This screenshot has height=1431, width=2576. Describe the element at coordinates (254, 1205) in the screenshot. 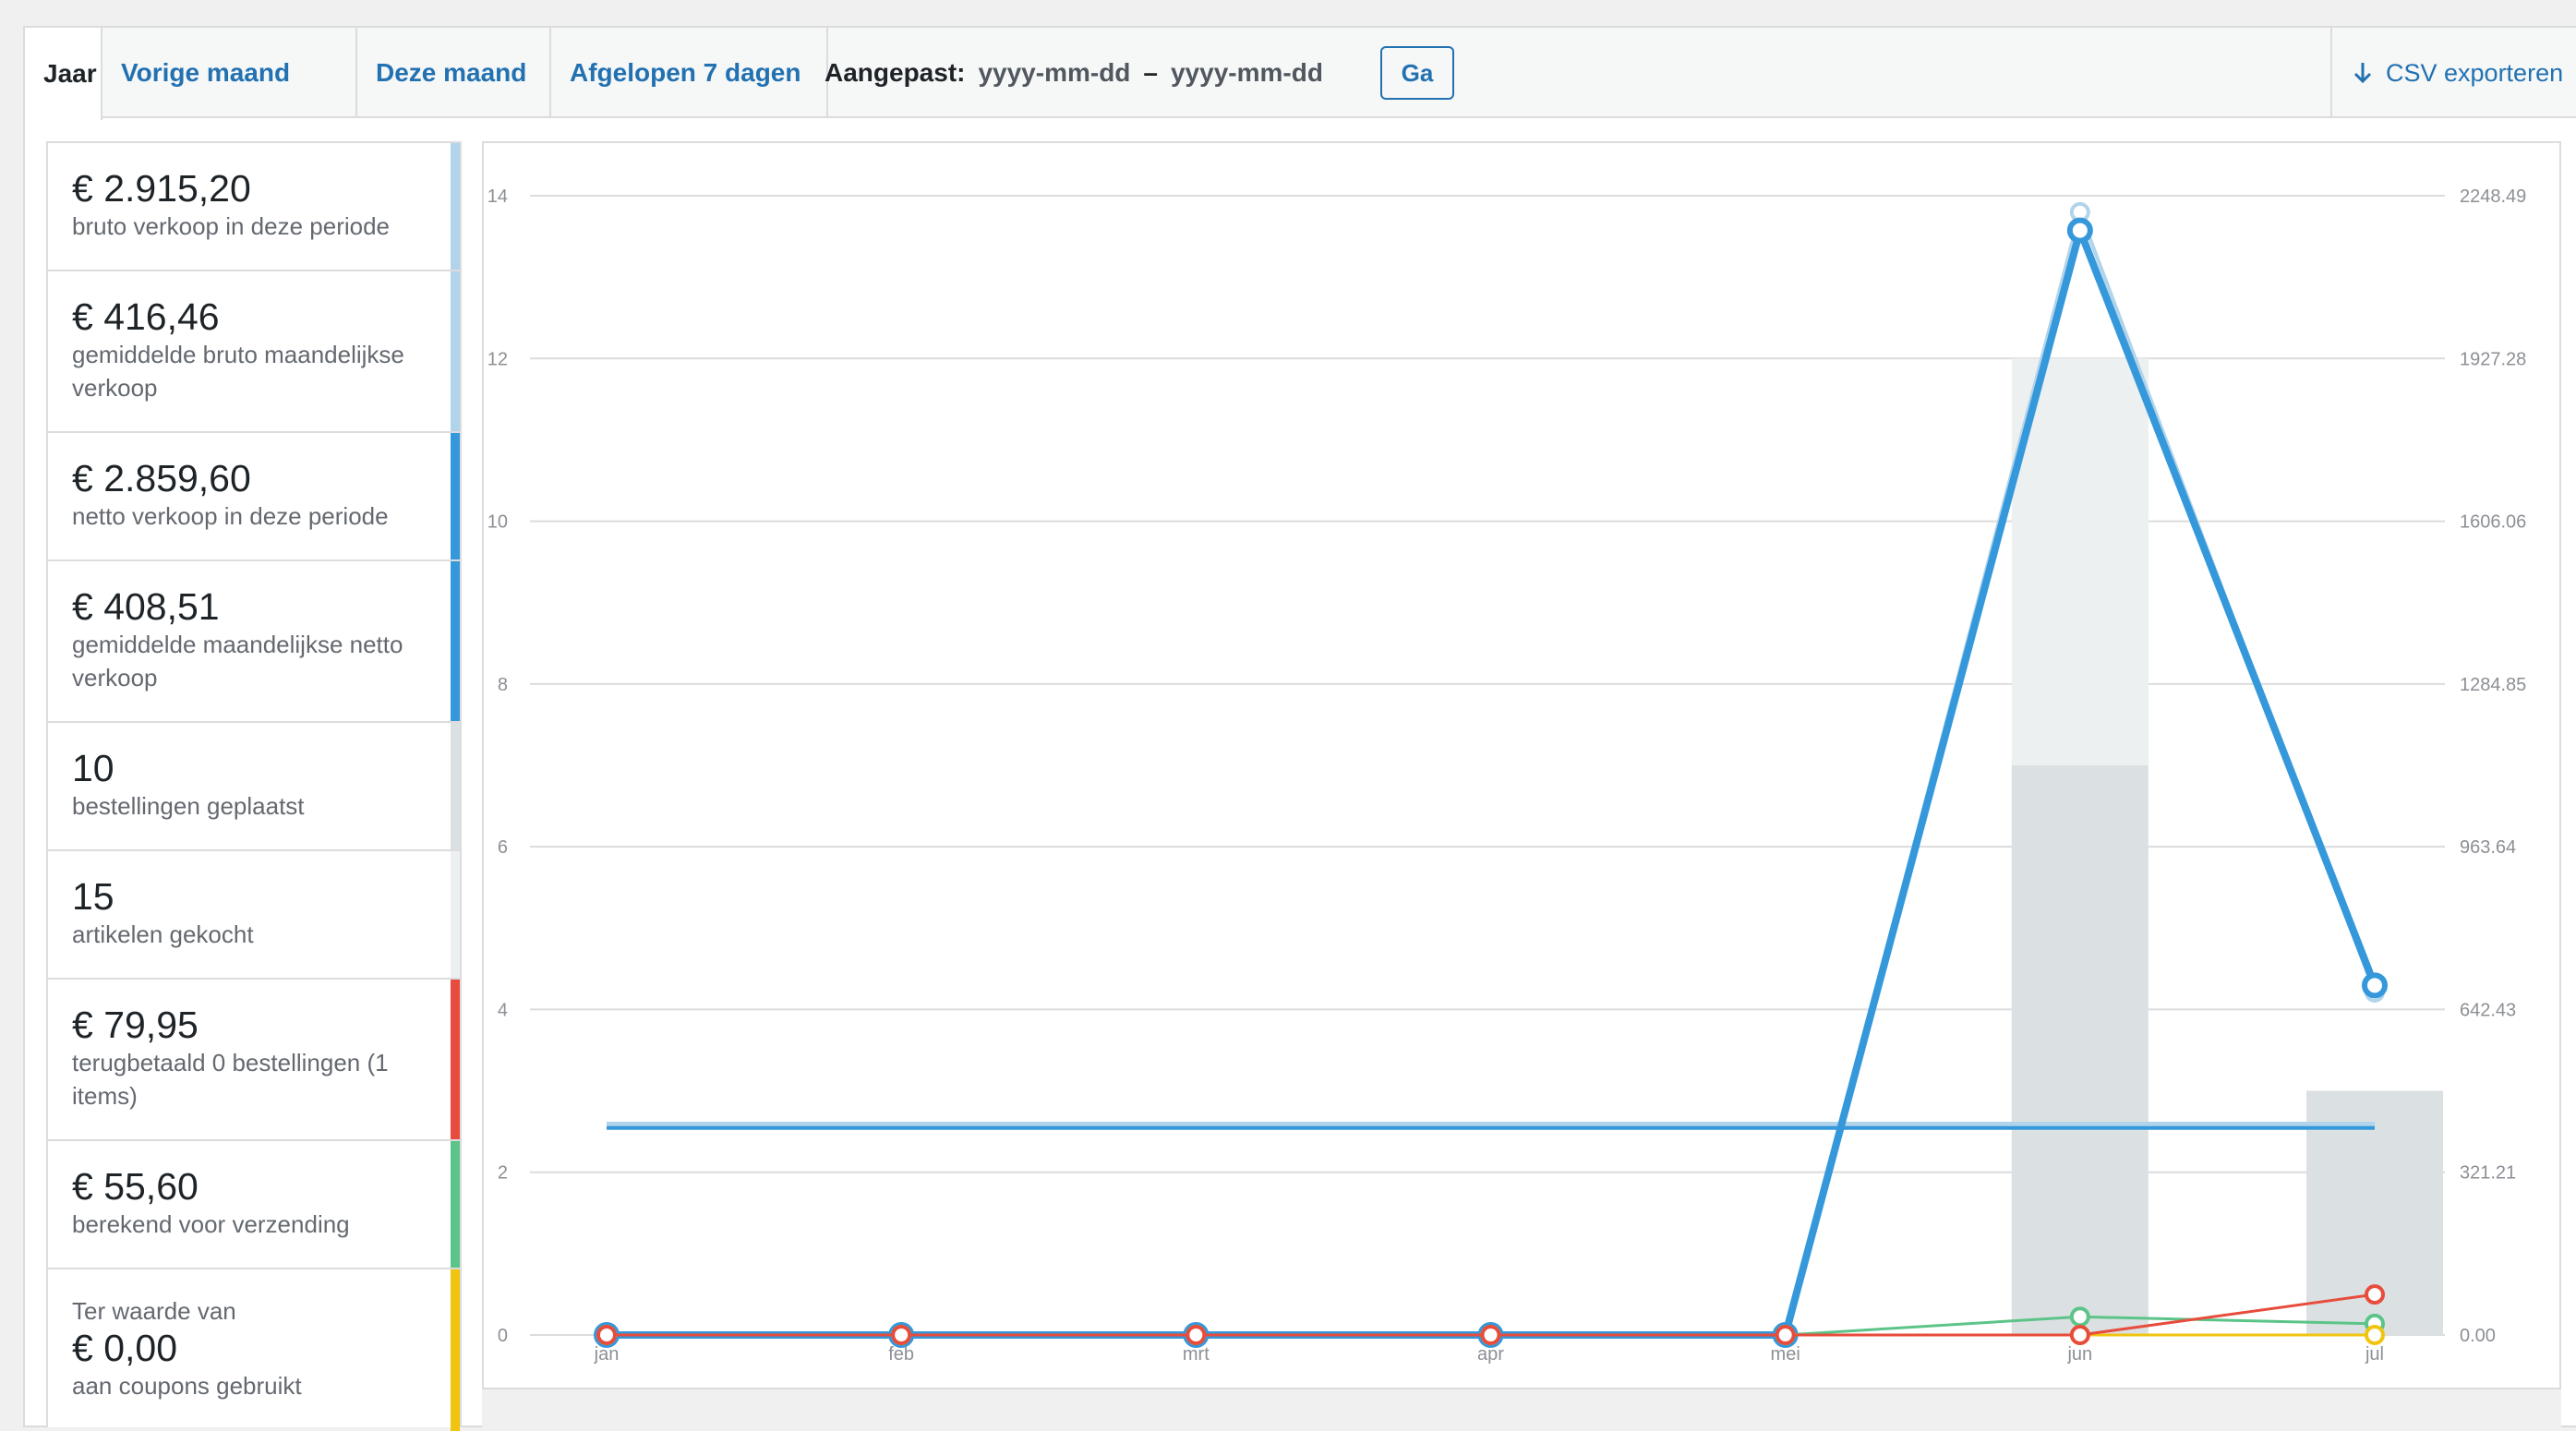

I see `stat-shipping: € 55,60 berekend voor verzending` at that location.